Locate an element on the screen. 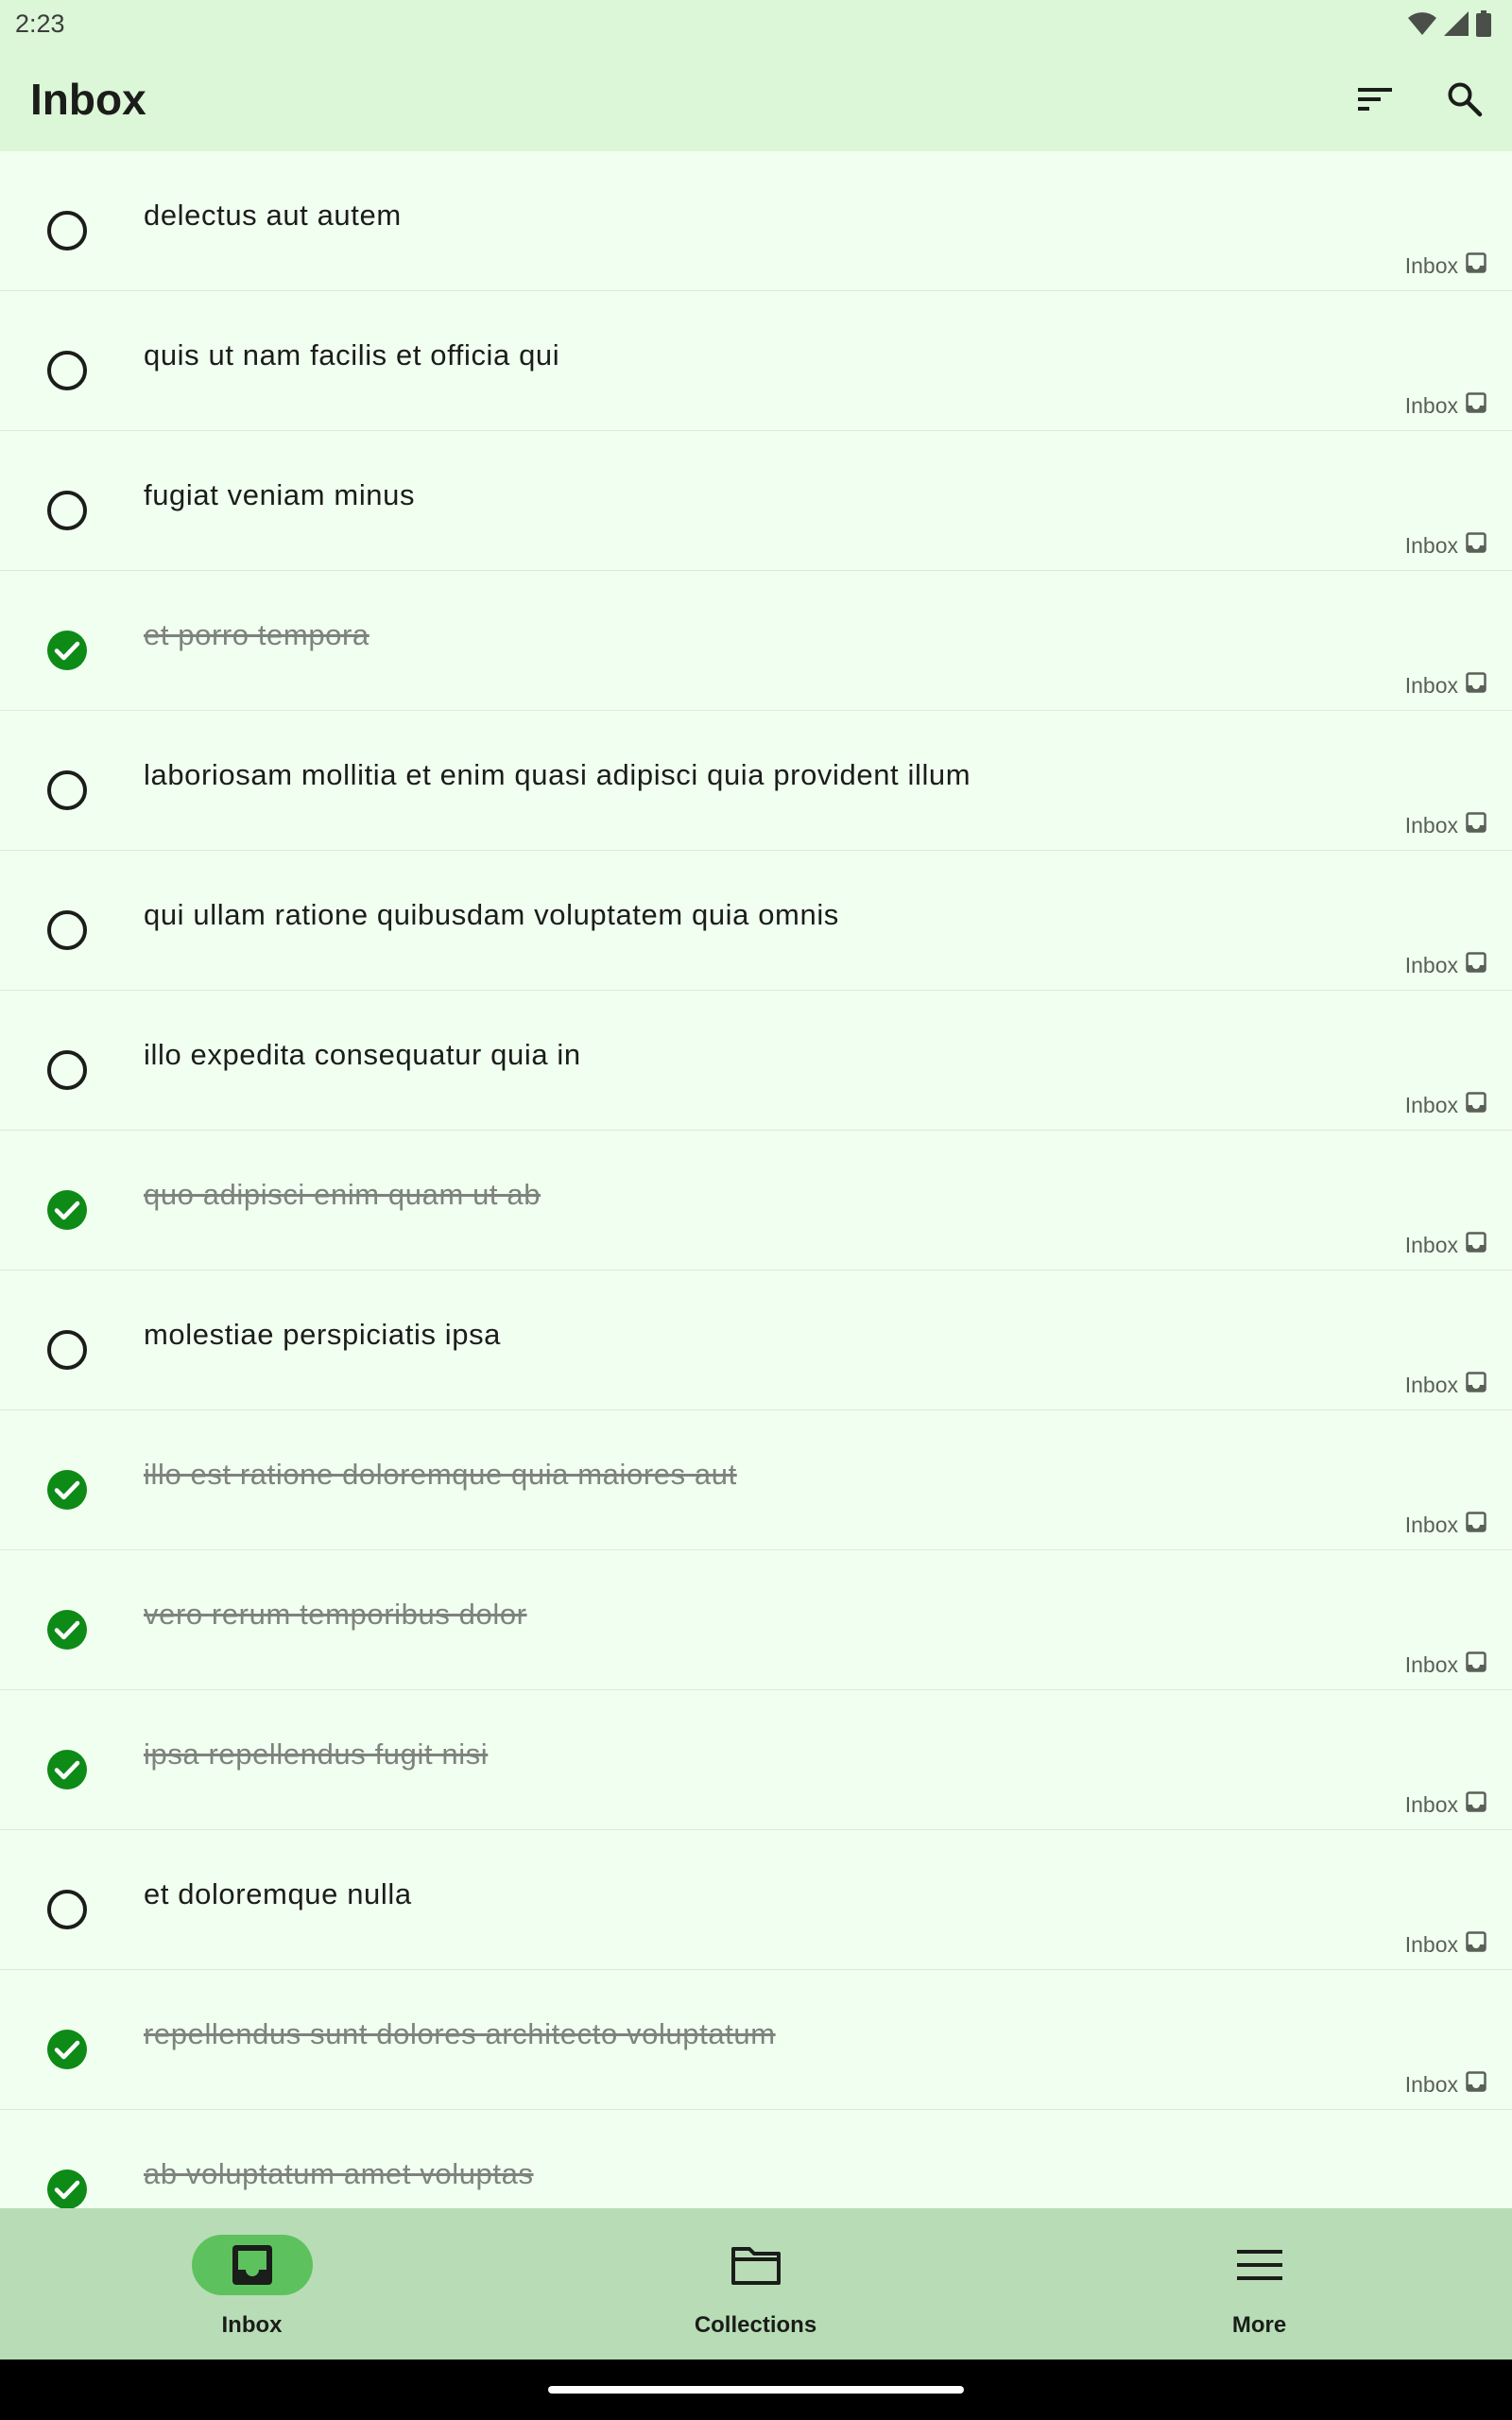 The height and width of the screenshot is (2420, 1512). wifi-icon is located at coordinates (1422, 24).